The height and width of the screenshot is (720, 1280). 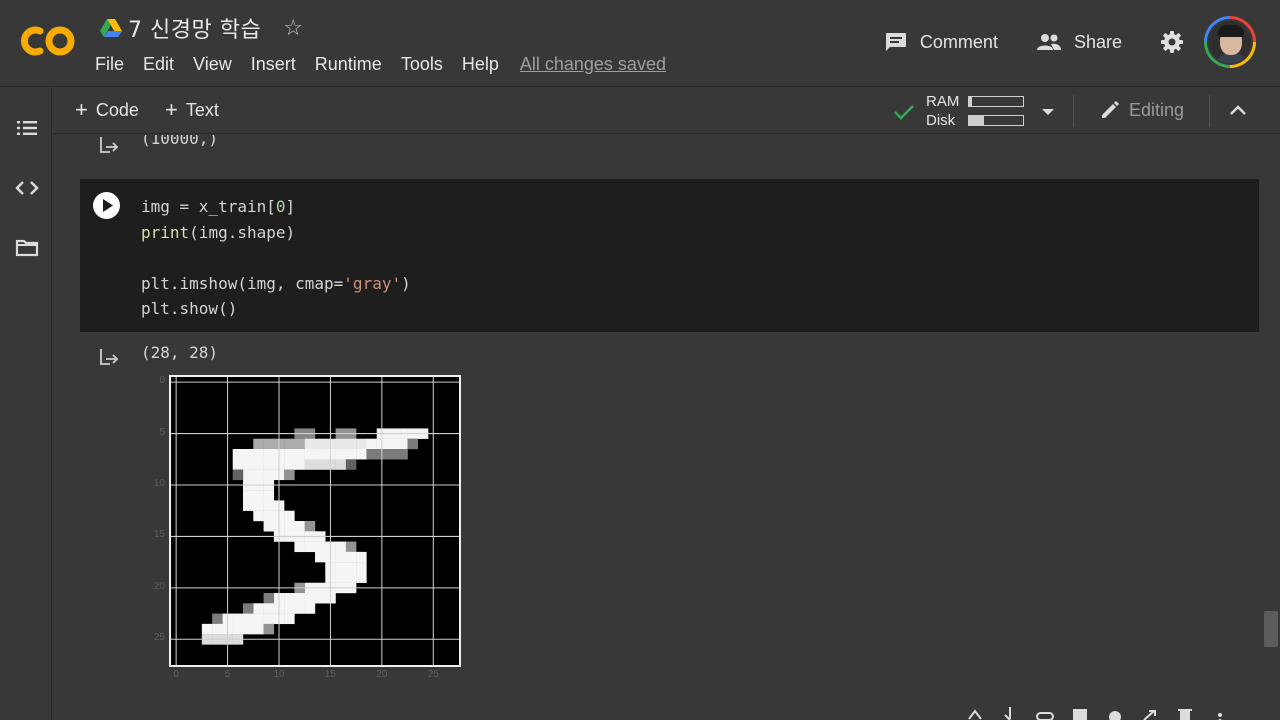 What do you see at coordinates (47, 41) in the screenshot?
I see `colab-logo` at bounding box center [47, 41].